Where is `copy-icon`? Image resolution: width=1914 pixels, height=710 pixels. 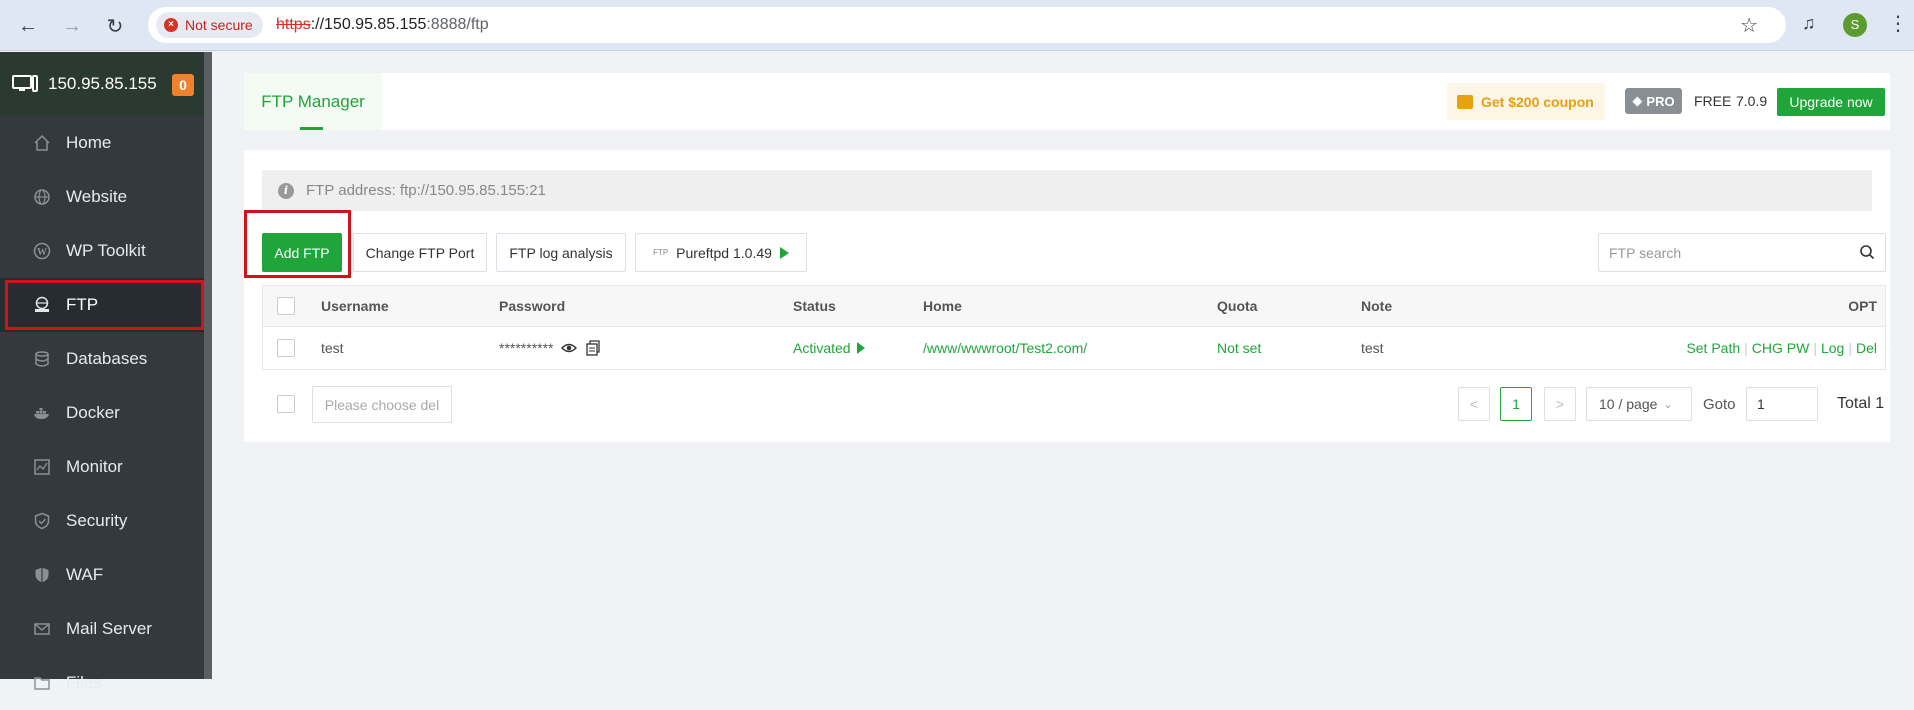
copy-icon is located at coordinates (593, 348).